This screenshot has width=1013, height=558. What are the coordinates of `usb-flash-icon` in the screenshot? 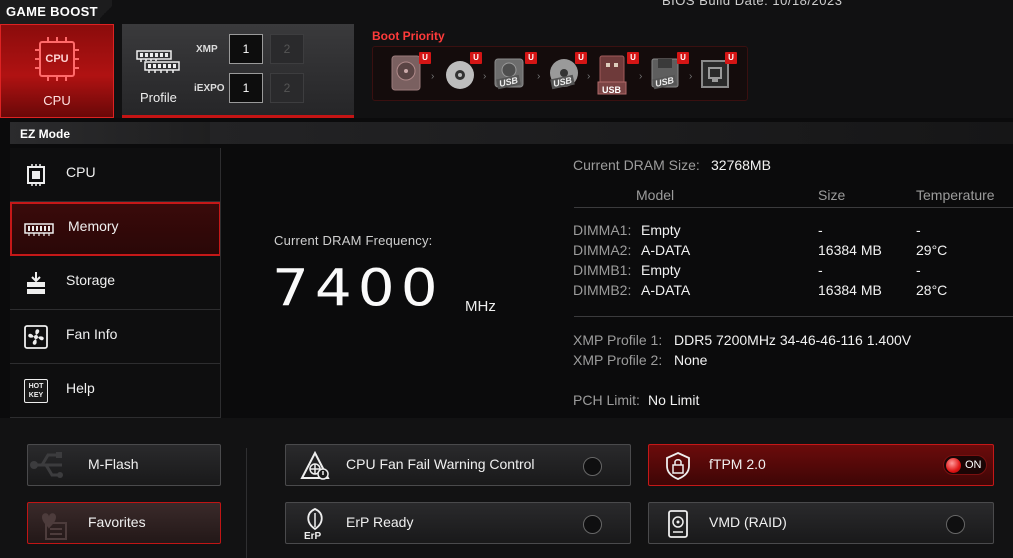 It's located at (46, 465).